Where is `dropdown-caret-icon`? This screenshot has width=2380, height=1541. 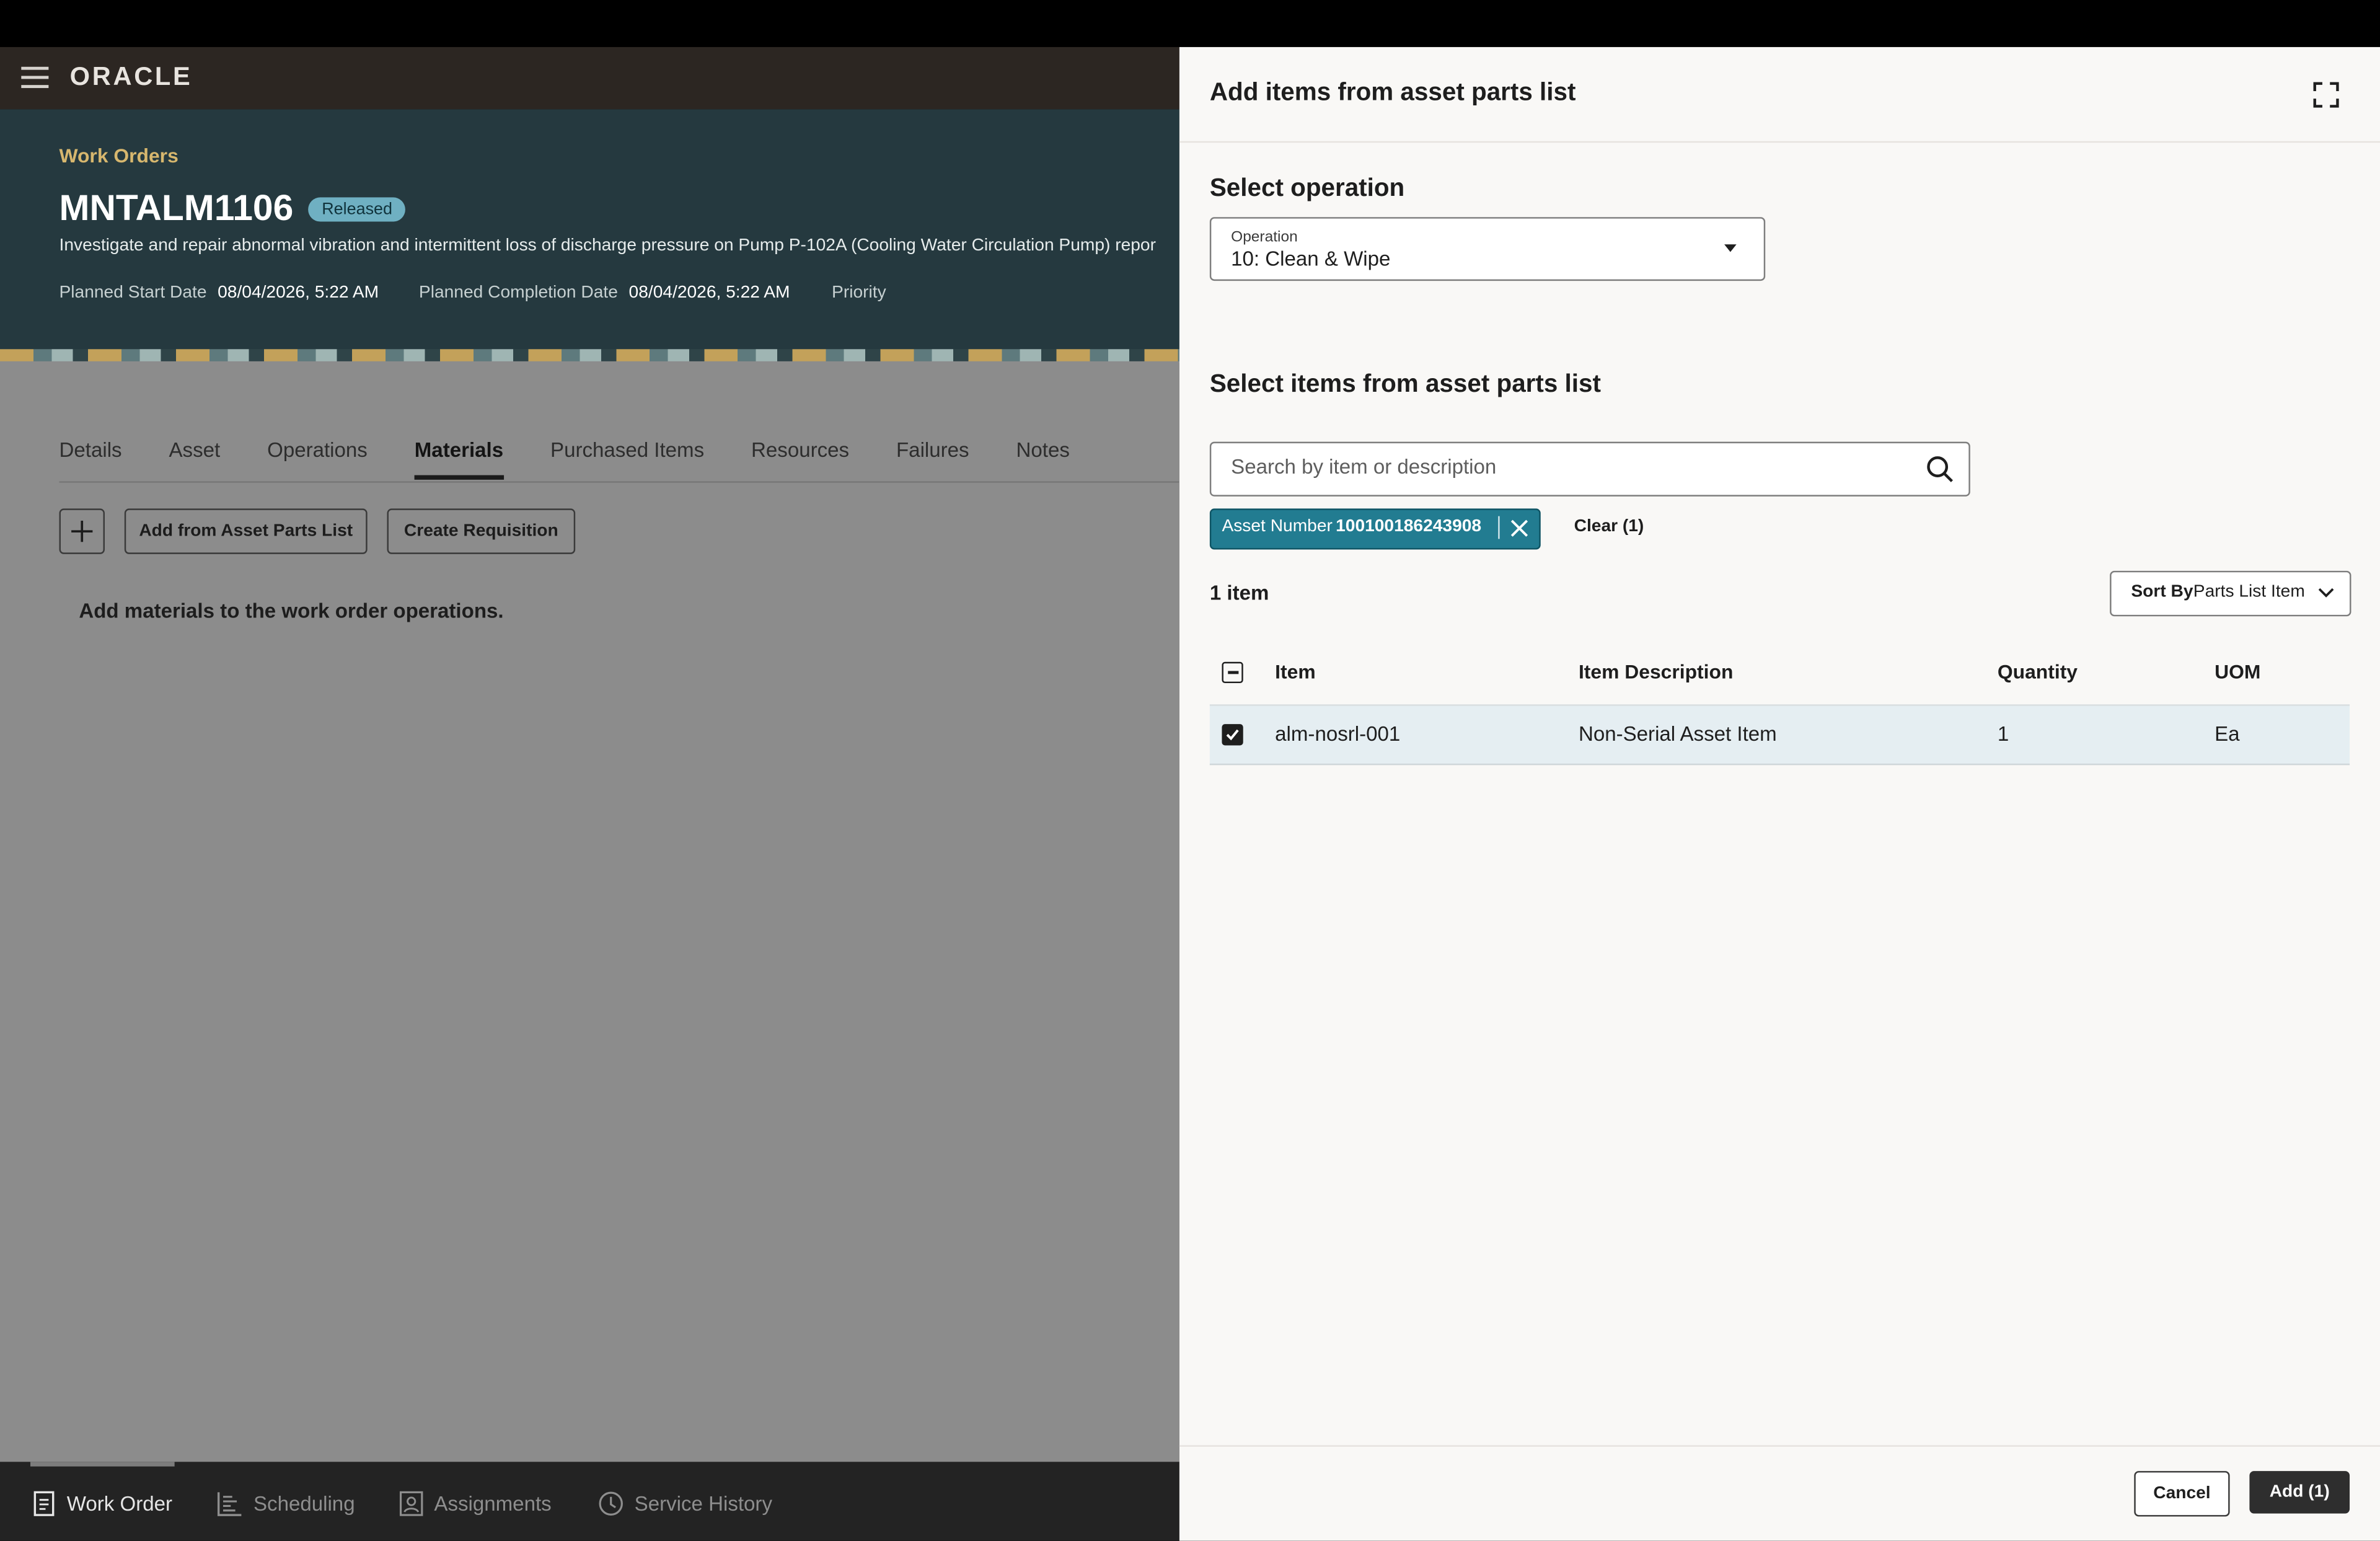 dropdown-caret-icon is located at coordinates (1730, 248).